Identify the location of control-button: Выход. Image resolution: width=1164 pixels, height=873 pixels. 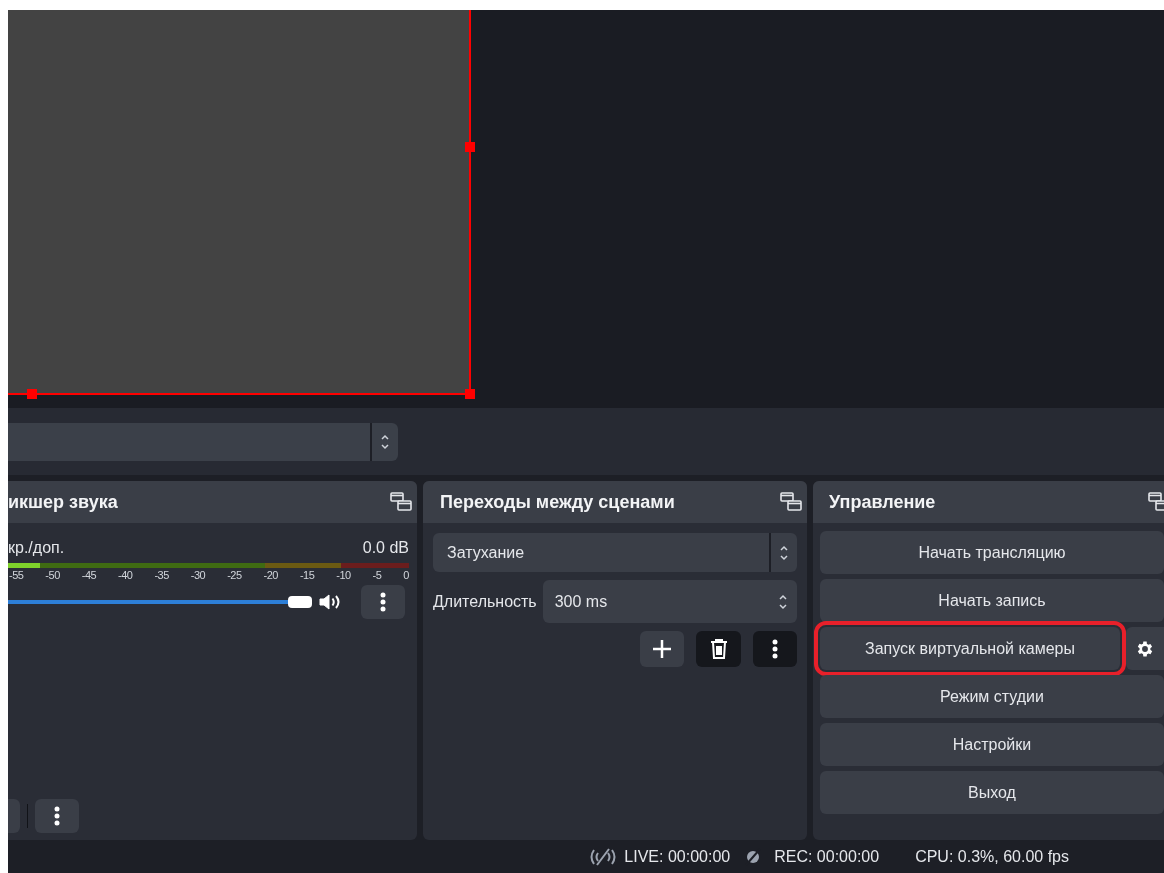
(992, 792).